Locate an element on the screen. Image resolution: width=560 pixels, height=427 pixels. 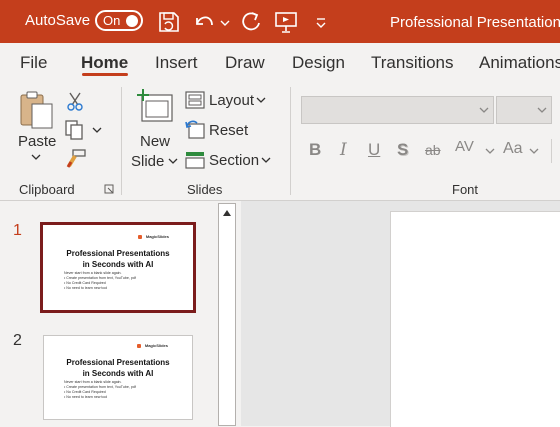
new-slide-label-line1: New is located at coordinates (155, 141).